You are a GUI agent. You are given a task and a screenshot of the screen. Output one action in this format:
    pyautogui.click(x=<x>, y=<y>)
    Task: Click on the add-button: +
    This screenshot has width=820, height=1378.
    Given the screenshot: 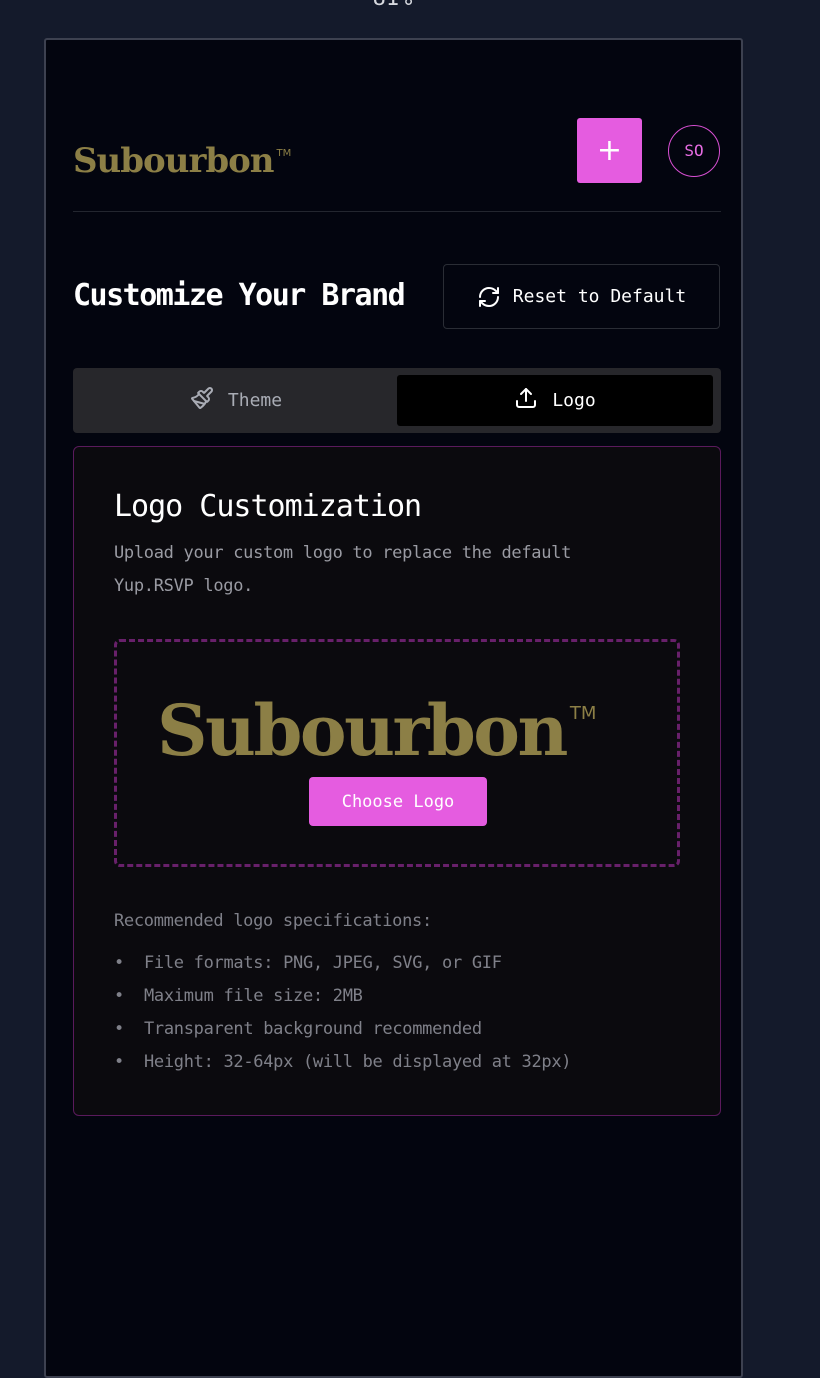 What is the action you would take?
    pyautogui.click(x=609, y=150)
    